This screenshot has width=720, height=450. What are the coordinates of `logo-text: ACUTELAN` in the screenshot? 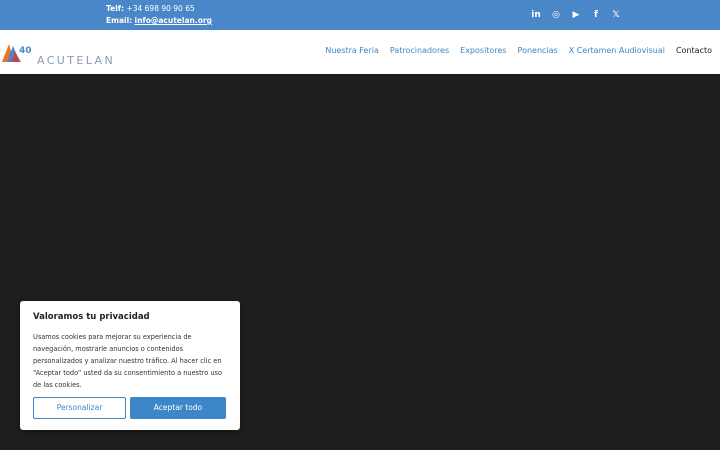 It's located at (76, 60).